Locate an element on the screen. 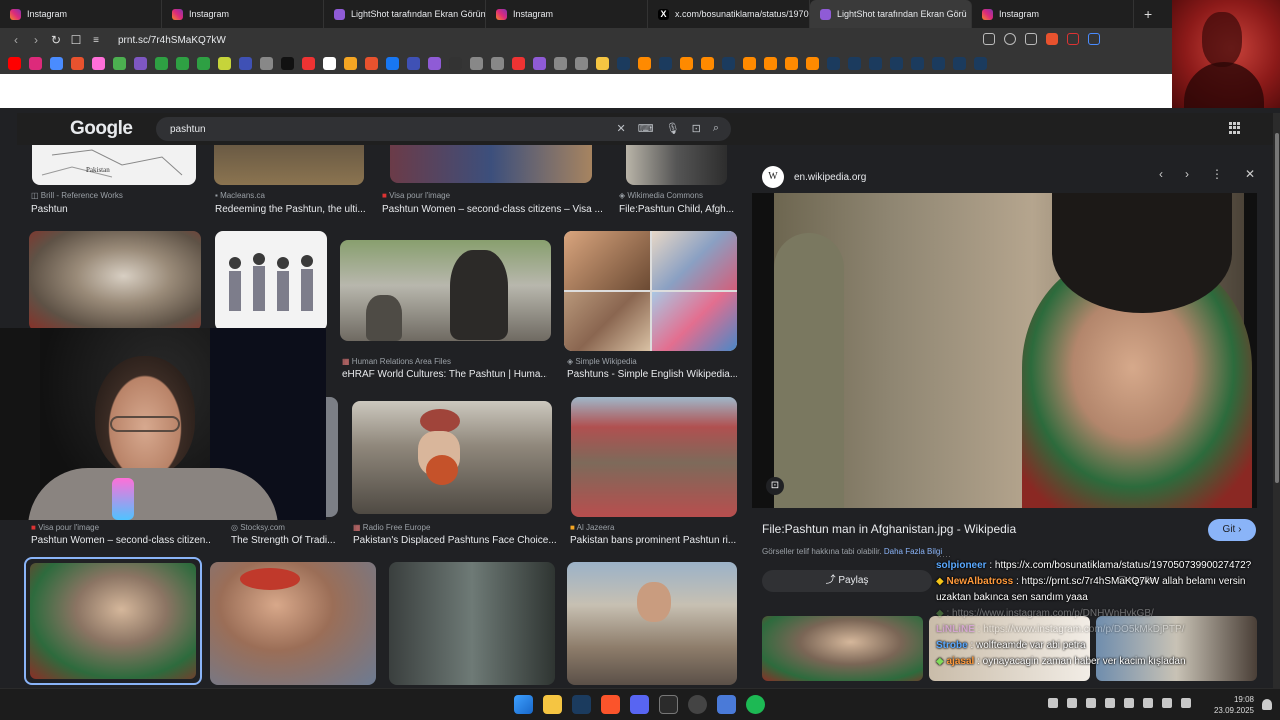 This screenshot has width=1280, height=720. url-field: prnt.sc/7r4hSMaKQ7kW is located at coordinates (172, 40).